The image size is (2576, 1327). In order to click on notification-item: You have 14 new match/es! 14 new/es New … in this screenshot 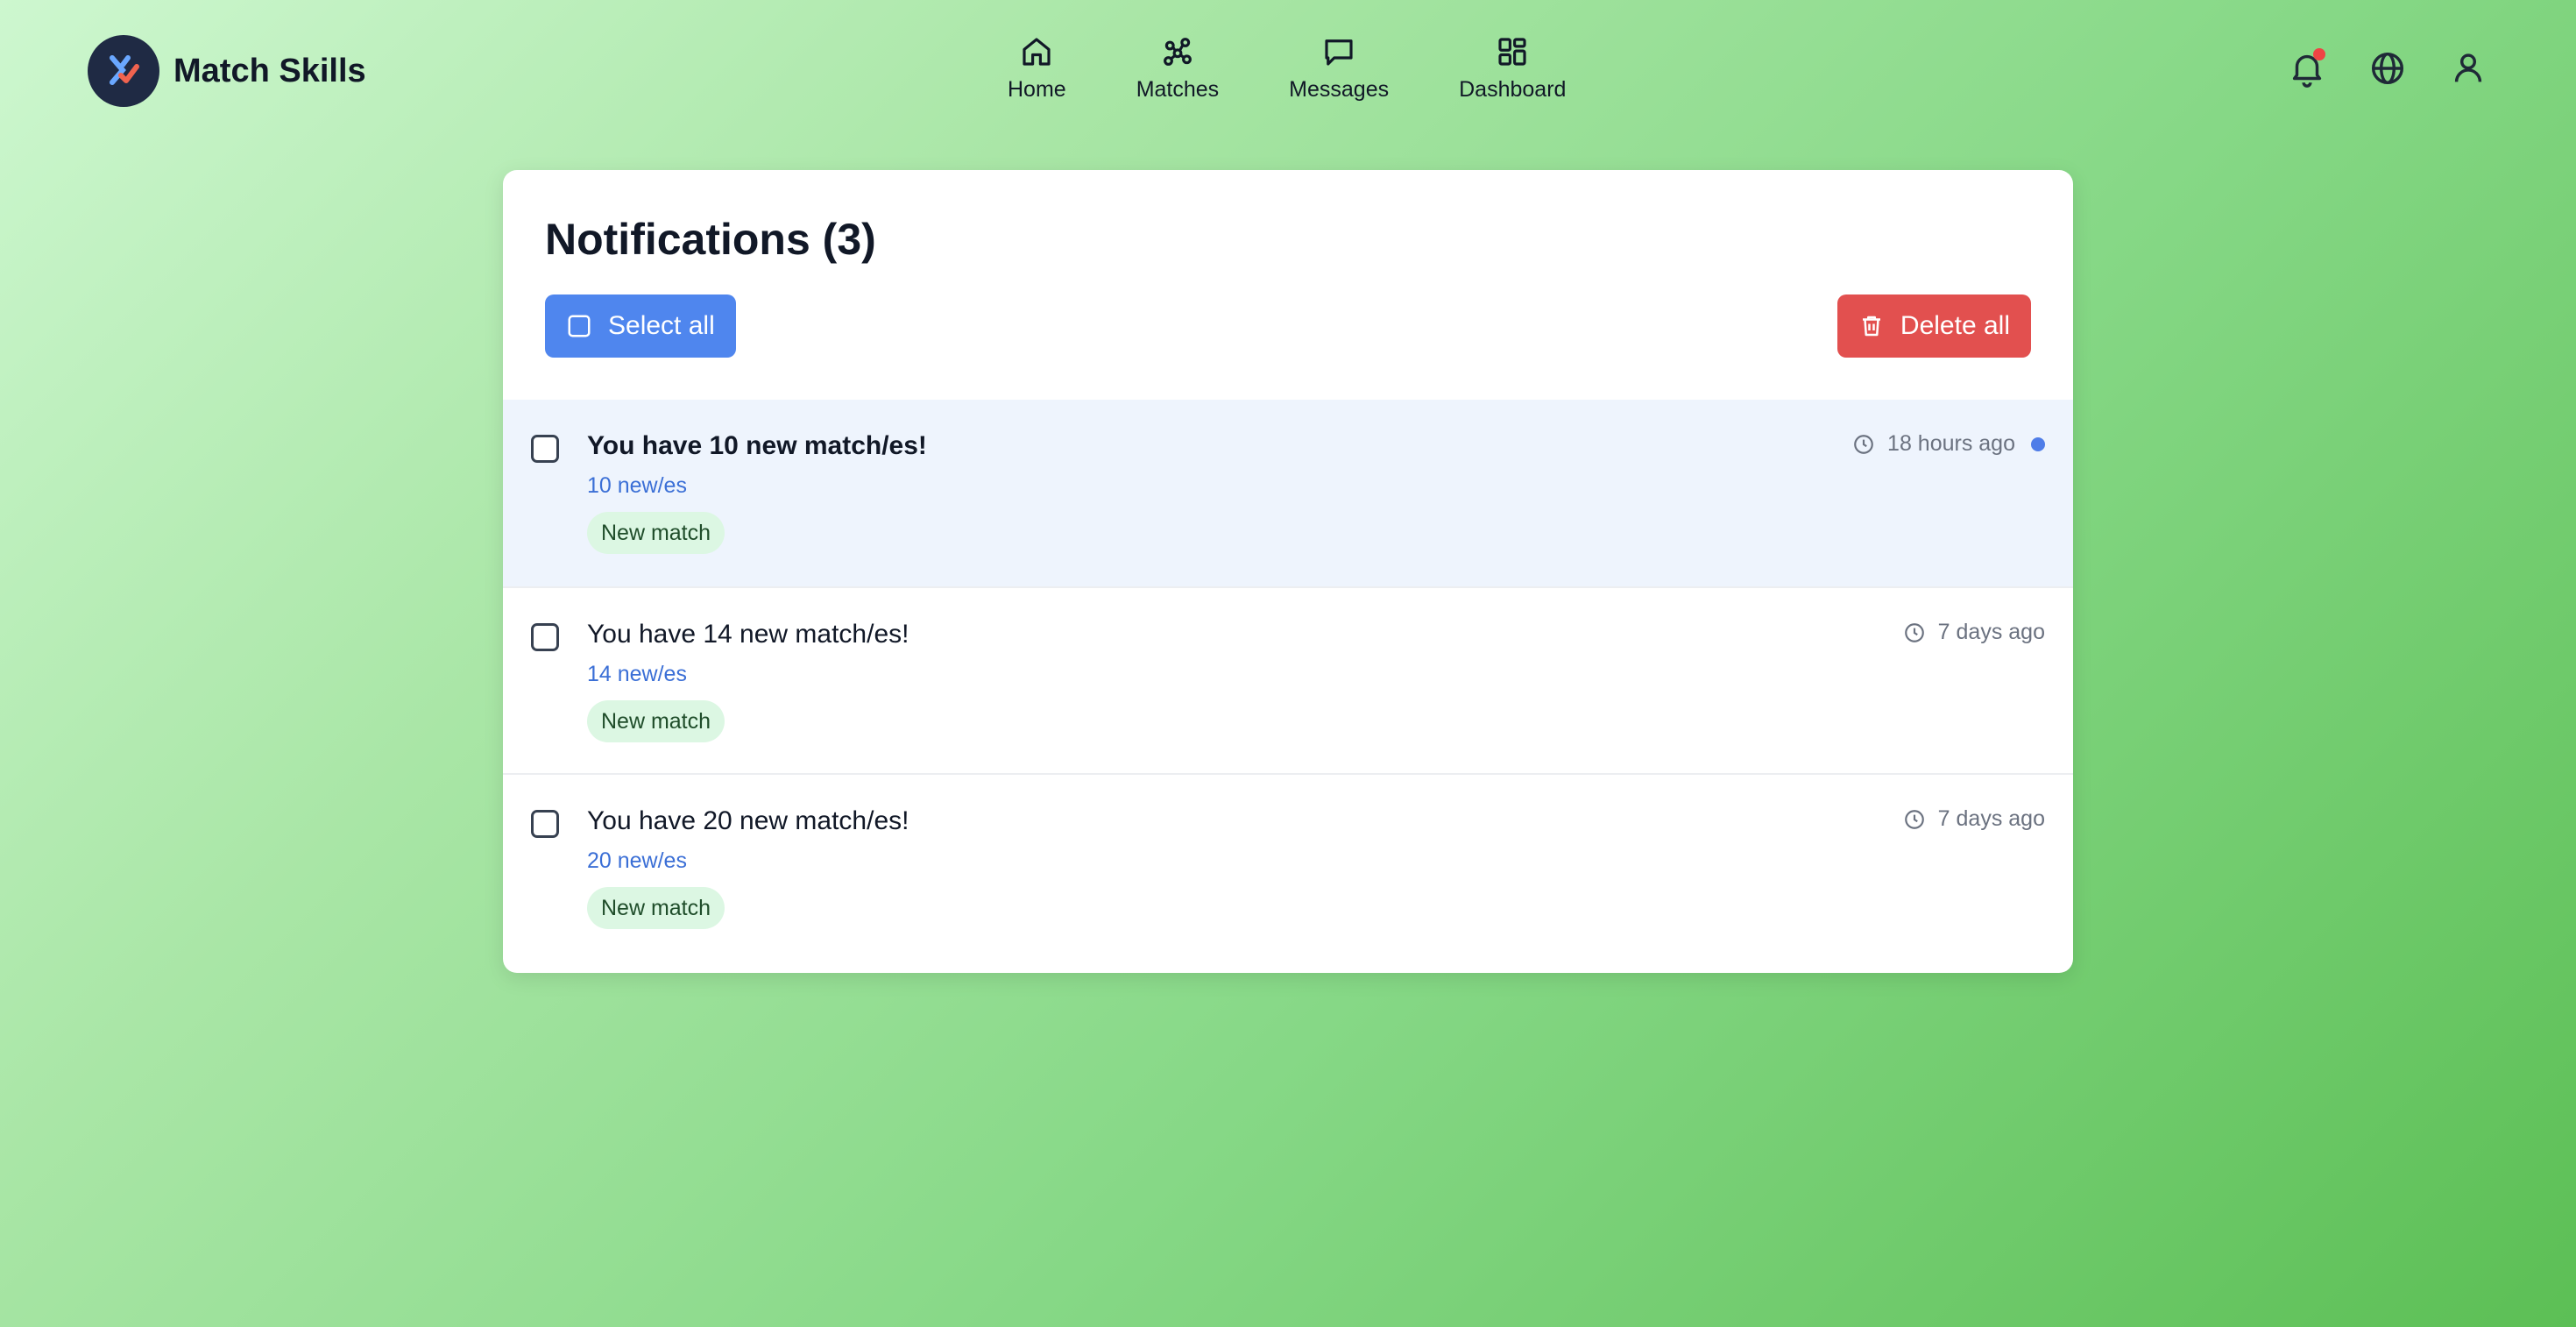, I will do `click(1288, 679)`.